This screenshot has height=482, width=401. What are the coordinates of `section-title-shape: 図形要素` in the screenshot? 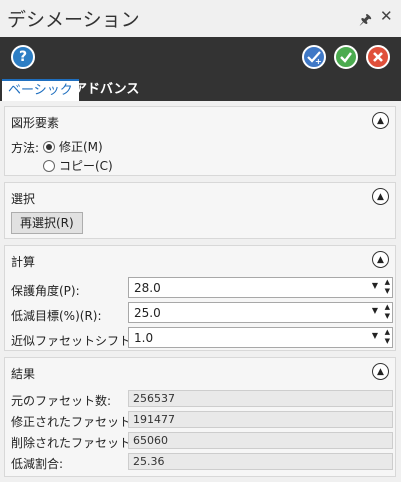 It's located at (35, 123).